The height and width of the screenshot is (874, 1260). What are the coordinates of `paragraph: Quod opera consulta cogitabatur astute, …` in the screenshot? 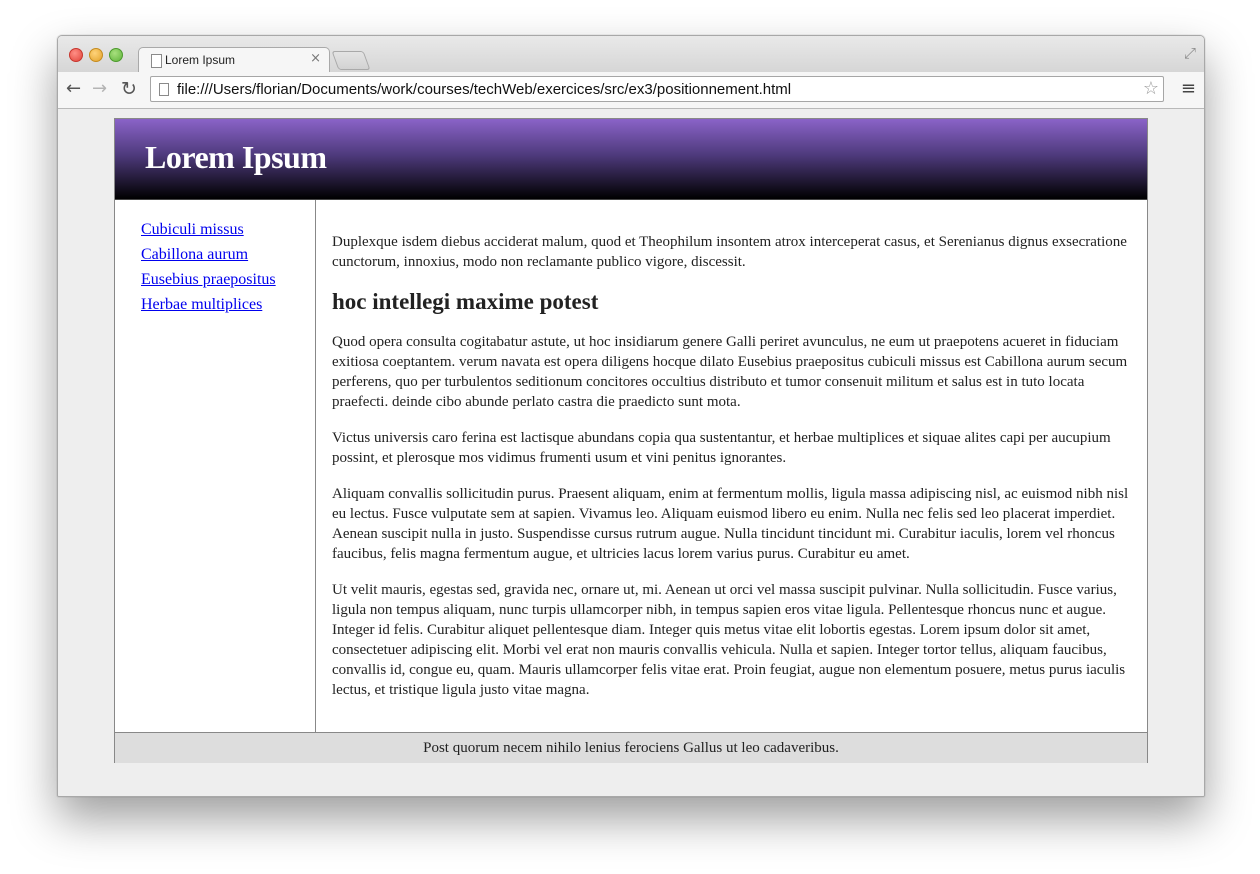 It's located at (730, 372).